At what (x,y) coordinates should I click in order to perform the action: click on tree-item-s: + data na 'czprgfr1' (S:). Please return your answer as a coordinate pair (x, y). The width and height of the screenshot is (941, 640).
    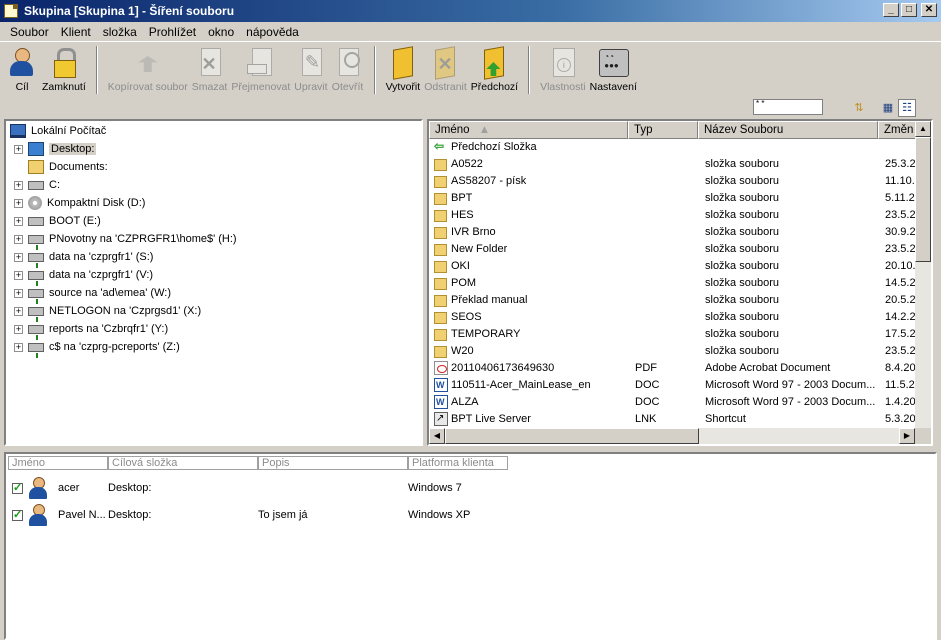
    Looking at the image, I should click on (83, 258).